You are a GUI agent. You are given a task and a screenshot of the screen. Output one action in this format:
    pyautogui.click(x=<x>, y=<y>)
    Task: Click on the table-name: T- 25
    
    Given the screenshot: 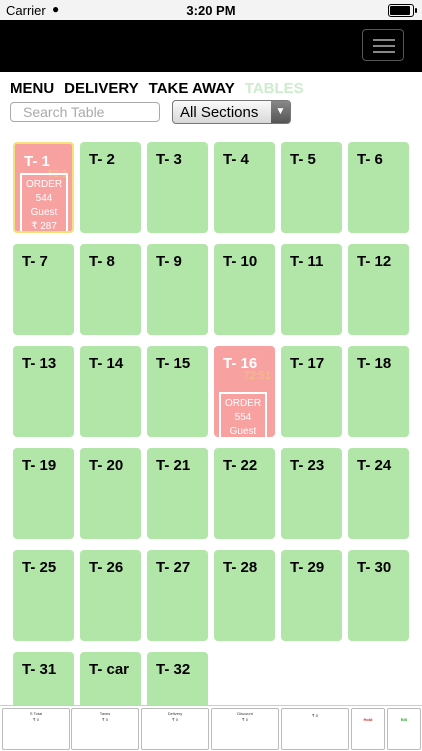 What is the action you would take?
    pyautogui.click(x=39, y=567)
    